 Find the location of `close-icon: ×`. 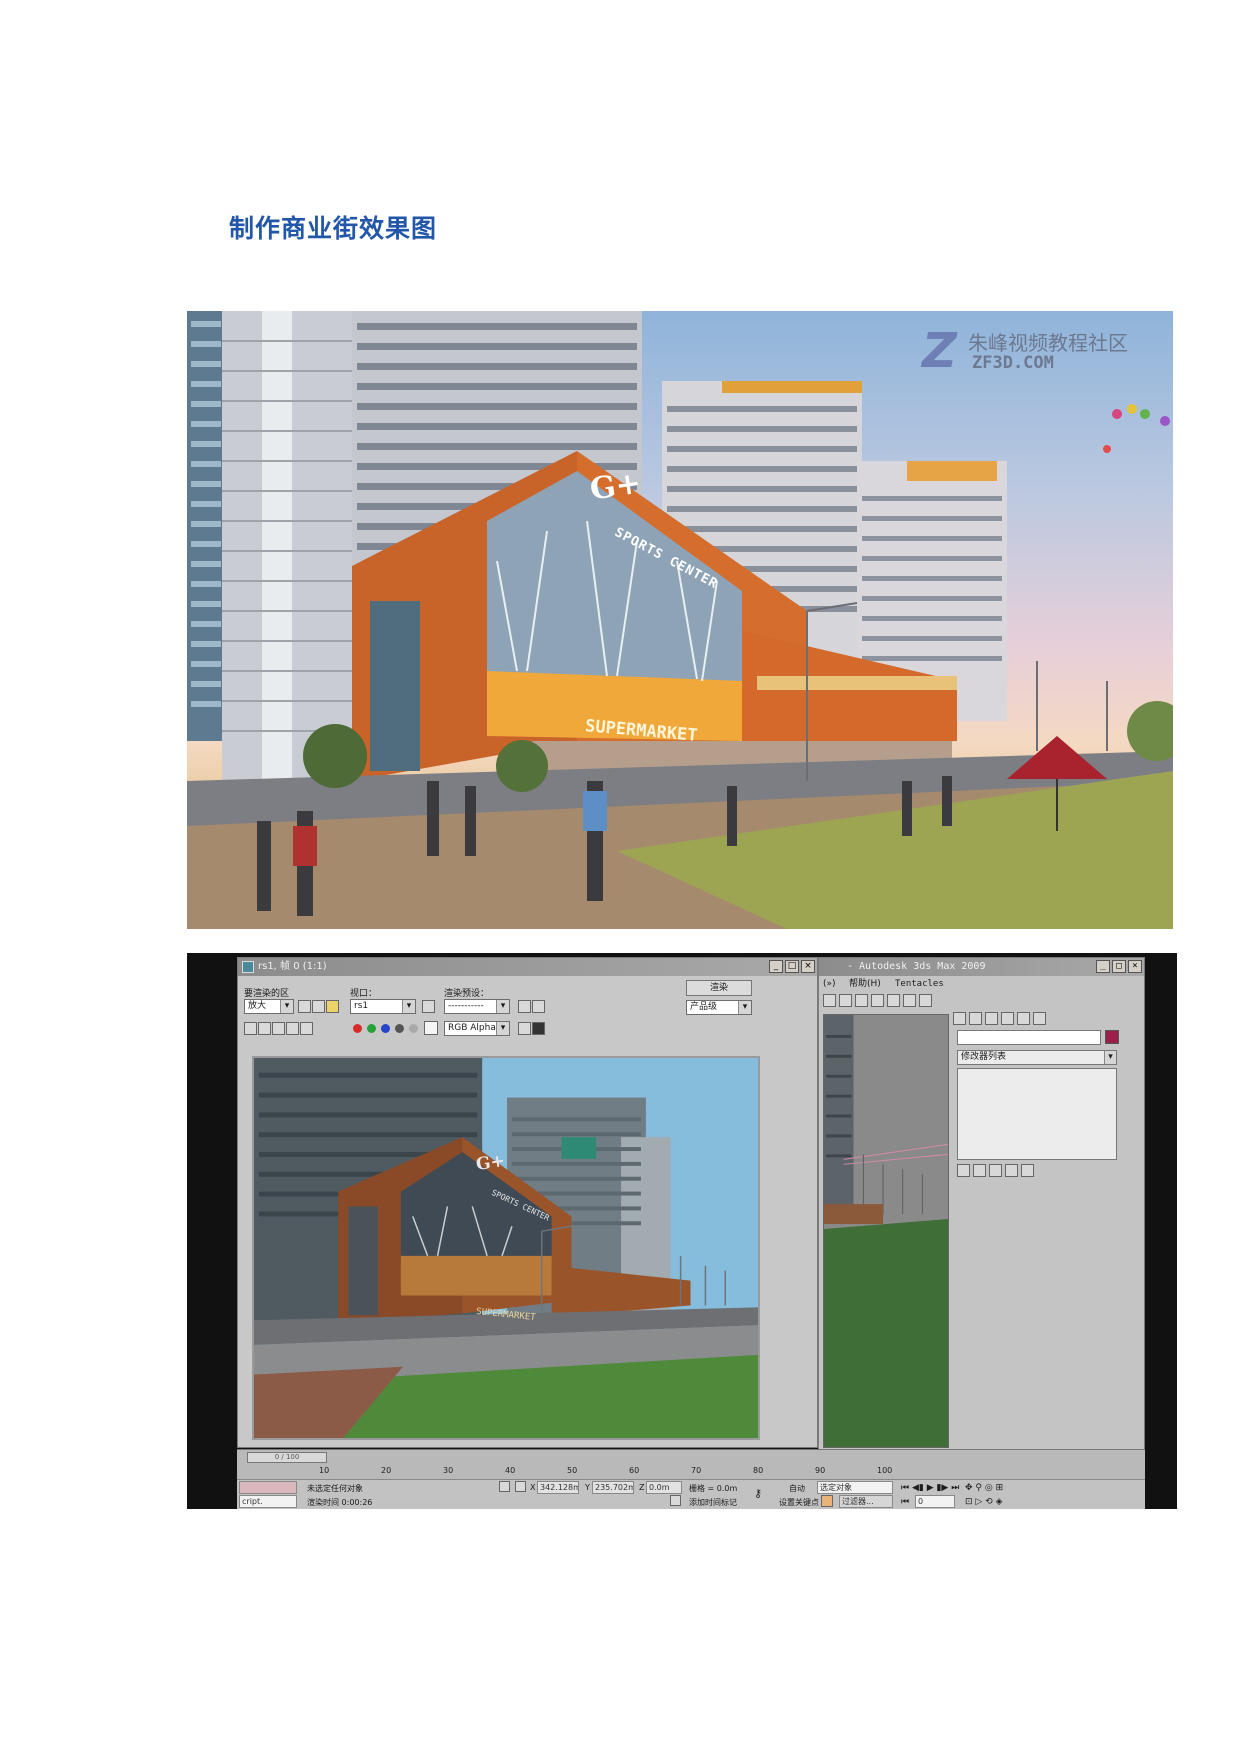

close-icon: × is located at coordinates (808, 966).